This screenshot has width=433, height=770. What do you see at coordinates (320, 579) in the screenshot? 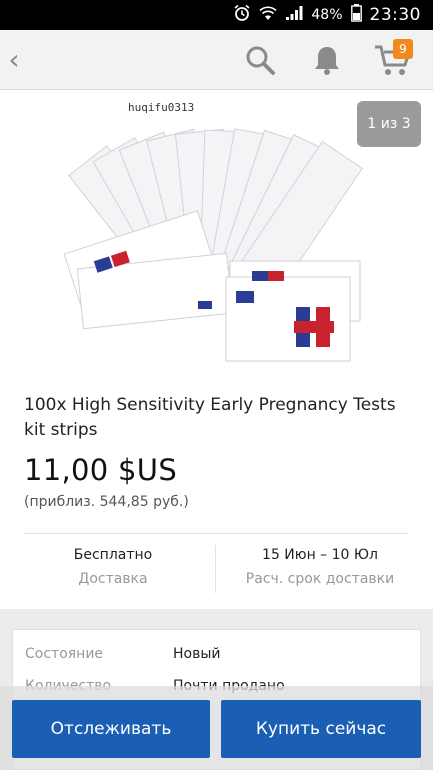
I see `delivery-dates-label: Расч. срок доставки` at bounding box center [320, 579].